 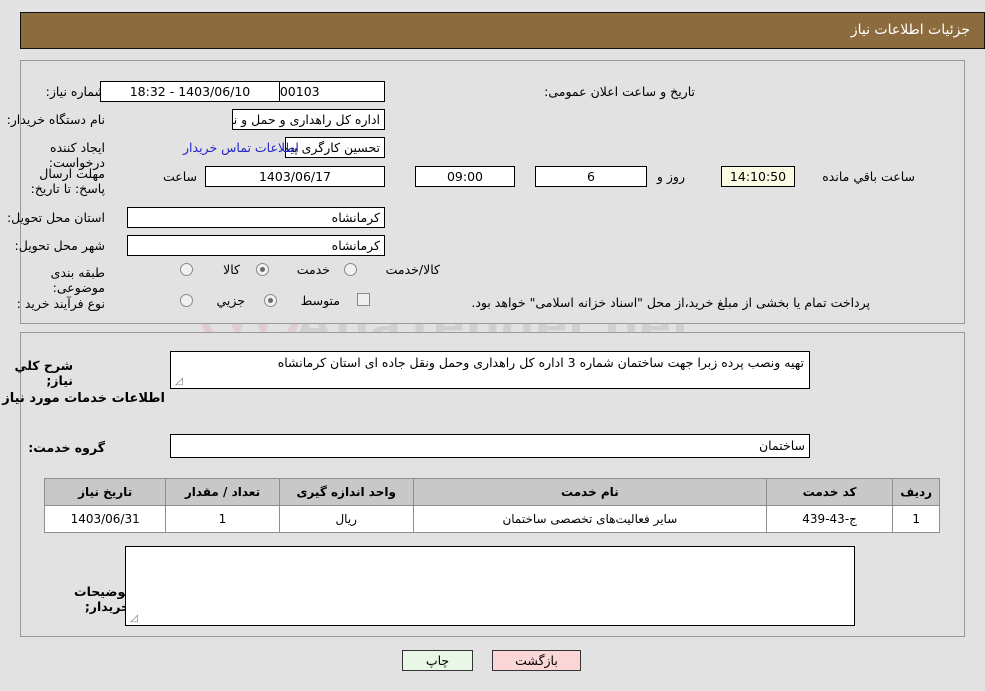 I want to click on remaining-days-value: 6, so click(x=591, y=176).